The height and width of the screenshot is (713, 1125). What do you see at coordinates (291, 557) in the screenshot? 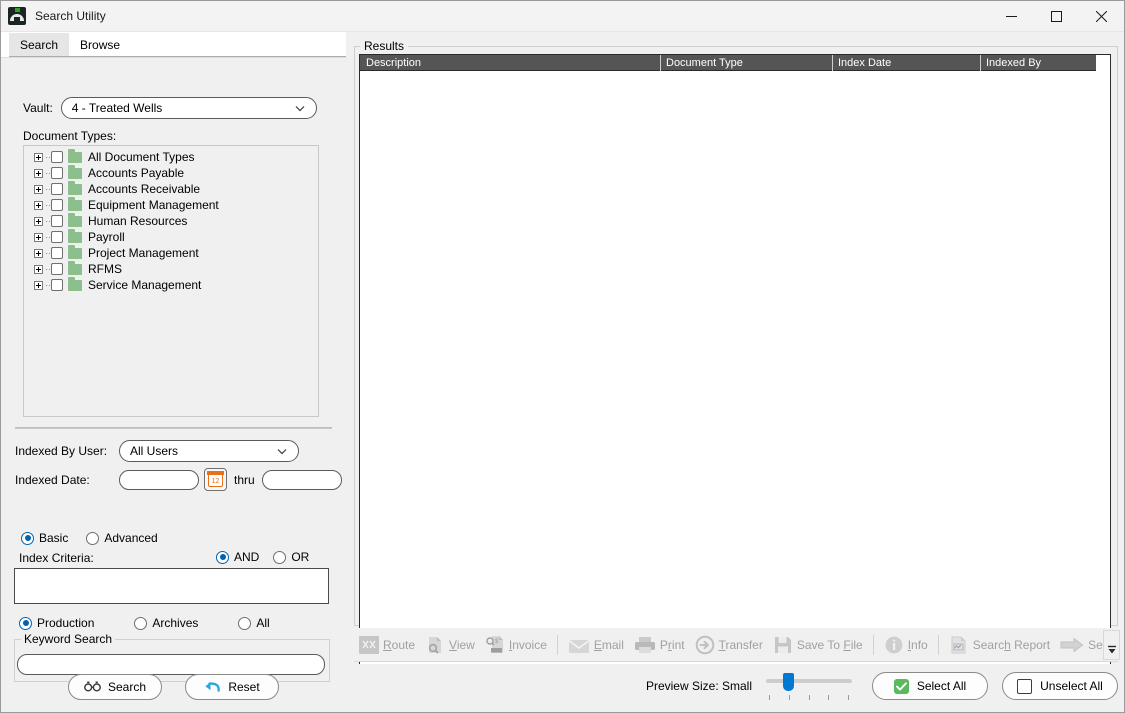
I see `radio-or: OR` at bounding box center [291, 557].